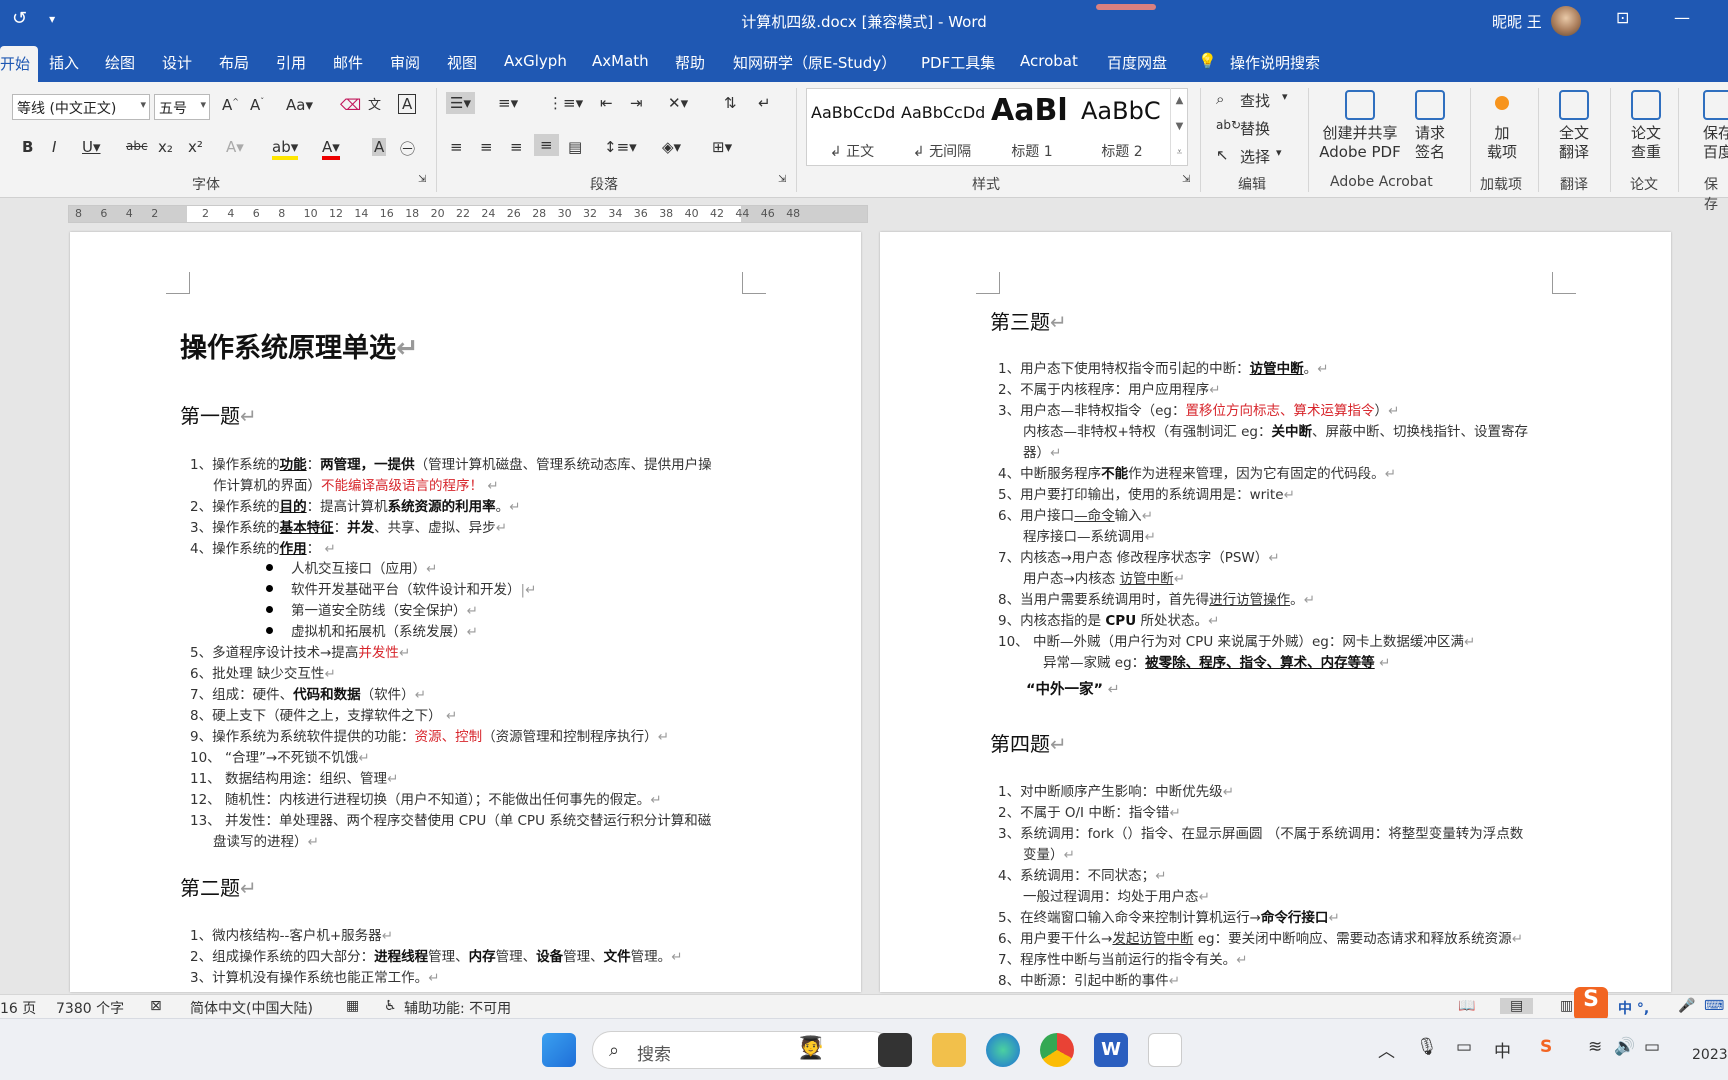 The image size is (1728, 1080). I want to click on subscript-icon: x₂, so click(165, 147).